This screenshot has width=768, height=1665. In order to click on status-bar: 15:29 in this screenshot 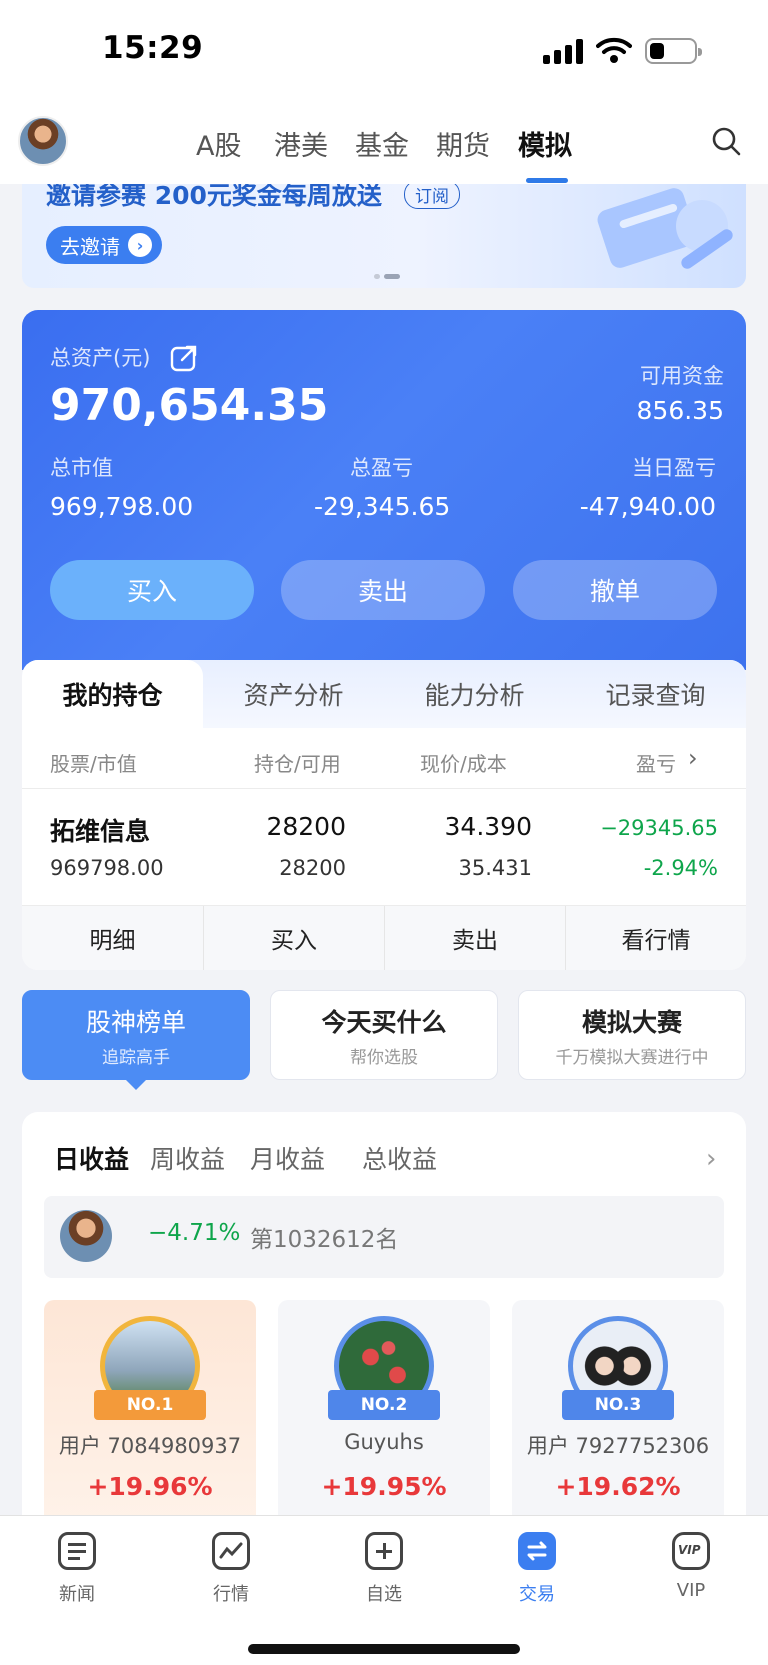, I will do `click(384, 50)`.